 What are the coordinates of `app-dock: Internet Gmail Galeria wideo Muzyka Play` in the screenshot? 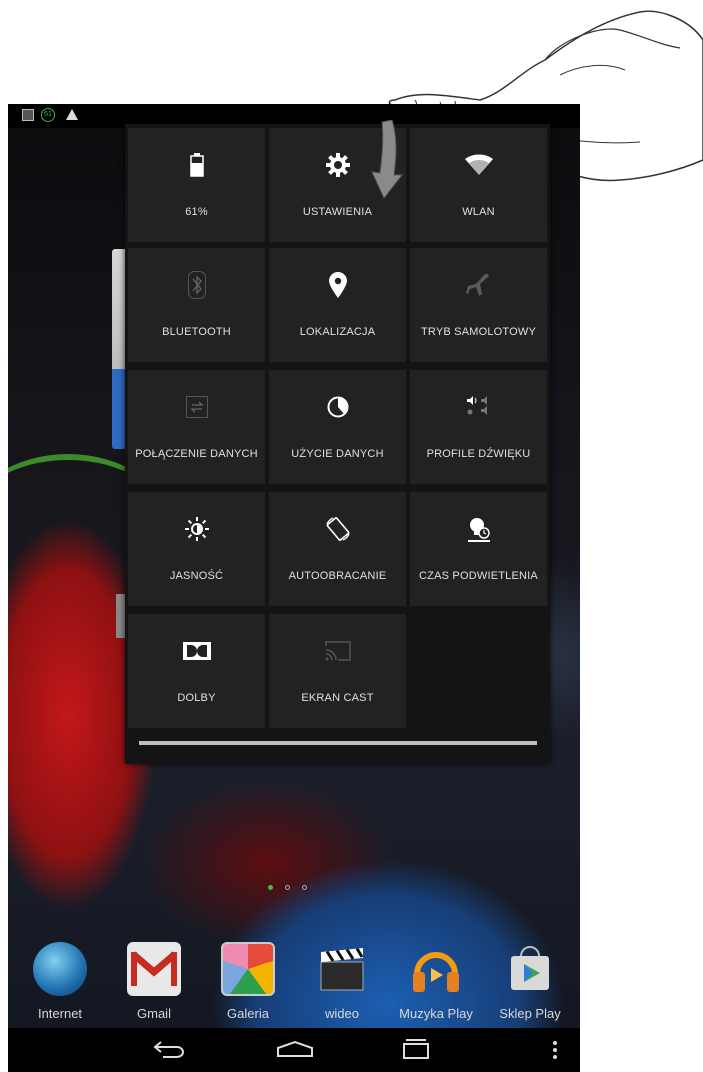 It's located at (294, 983).